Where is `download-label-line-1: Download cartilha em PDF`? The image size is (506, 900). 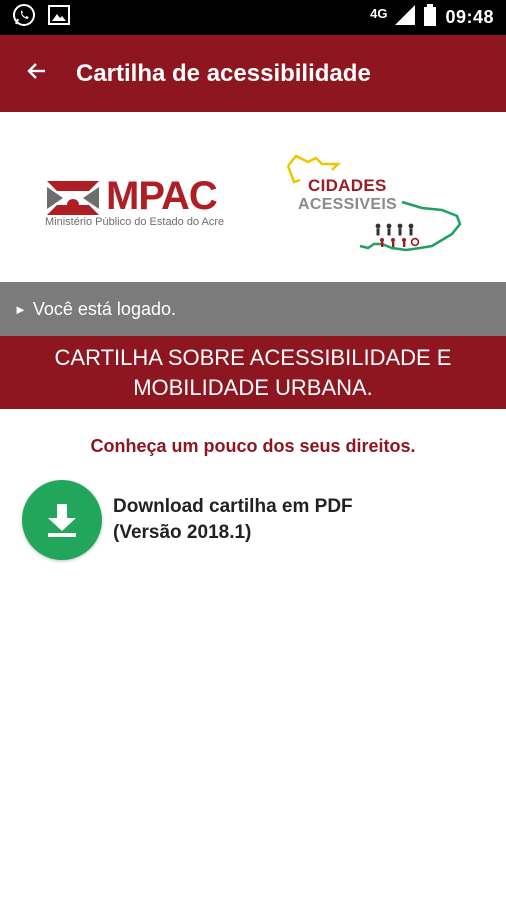 download-label-line-1: Download cartilha em PDF is located at coordinates (233, 506).